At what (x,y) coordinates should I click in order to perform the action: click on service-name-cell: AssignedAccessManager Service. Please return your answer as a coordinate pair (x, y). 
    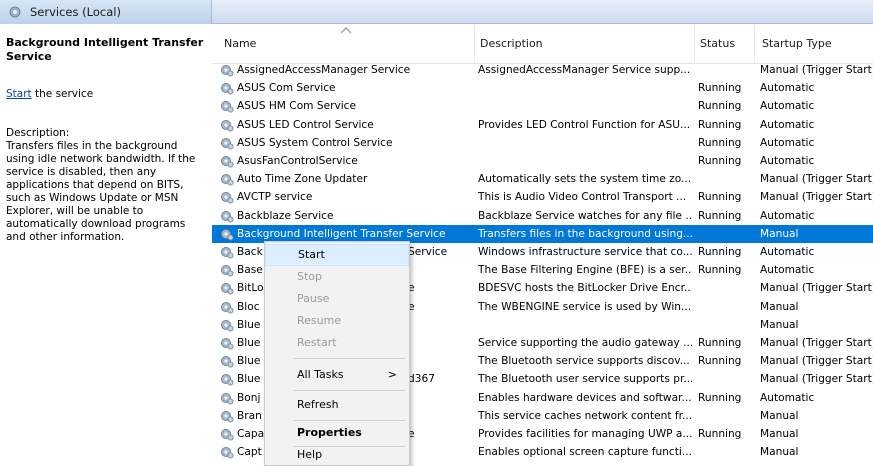
    Looking at the image, I should click on (347, 70).